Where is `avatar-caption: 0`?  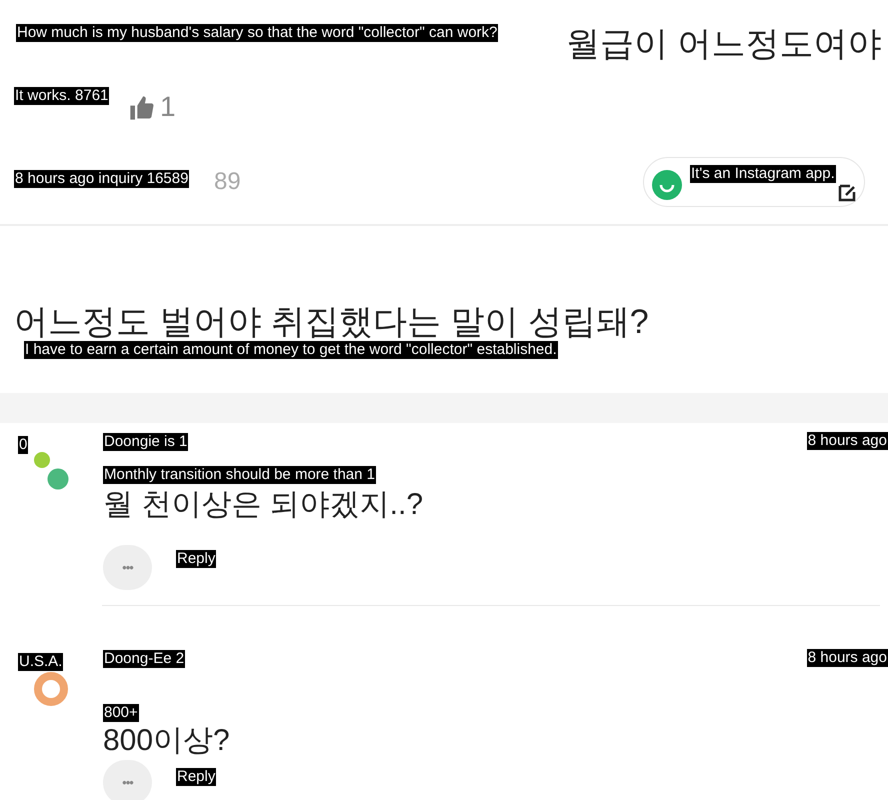 avatar-caption: 0 is located at coordinates (23, 445).